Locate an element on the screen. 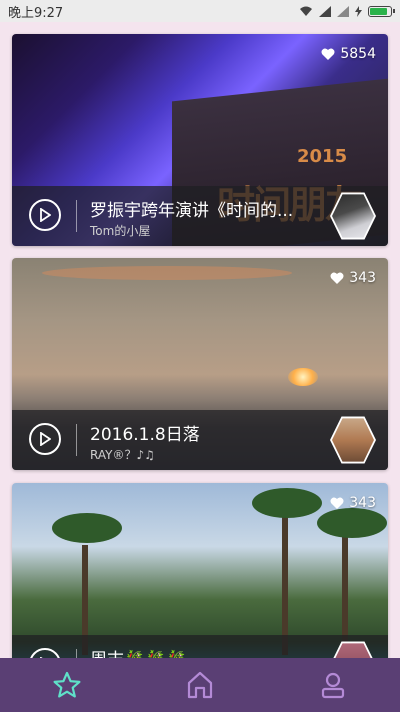 This screenshot has width=400, height=712. card-author: Tom的小屋 is located at coordinates (120, 230).